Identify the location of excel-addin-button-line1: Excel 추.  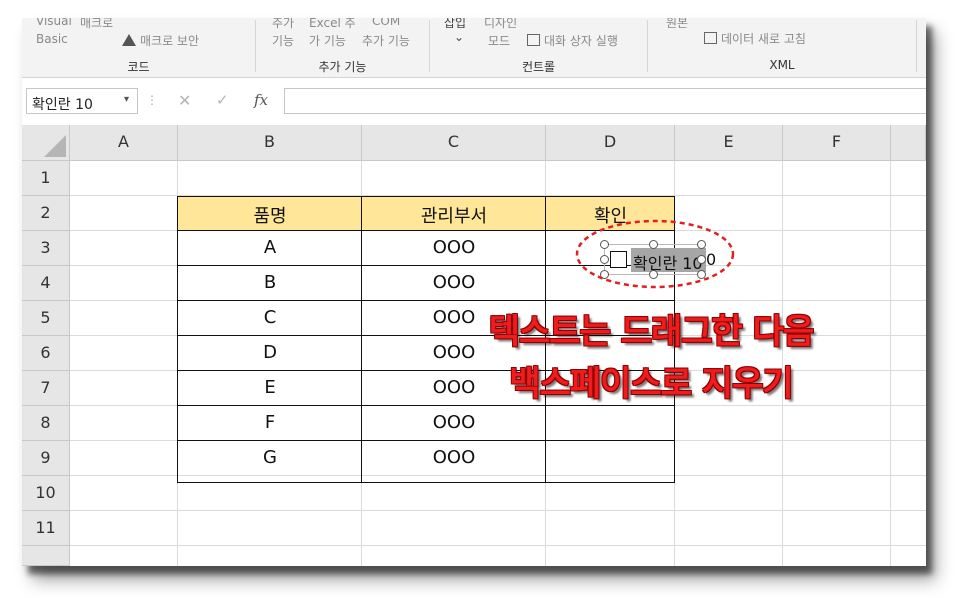
(332, 24).